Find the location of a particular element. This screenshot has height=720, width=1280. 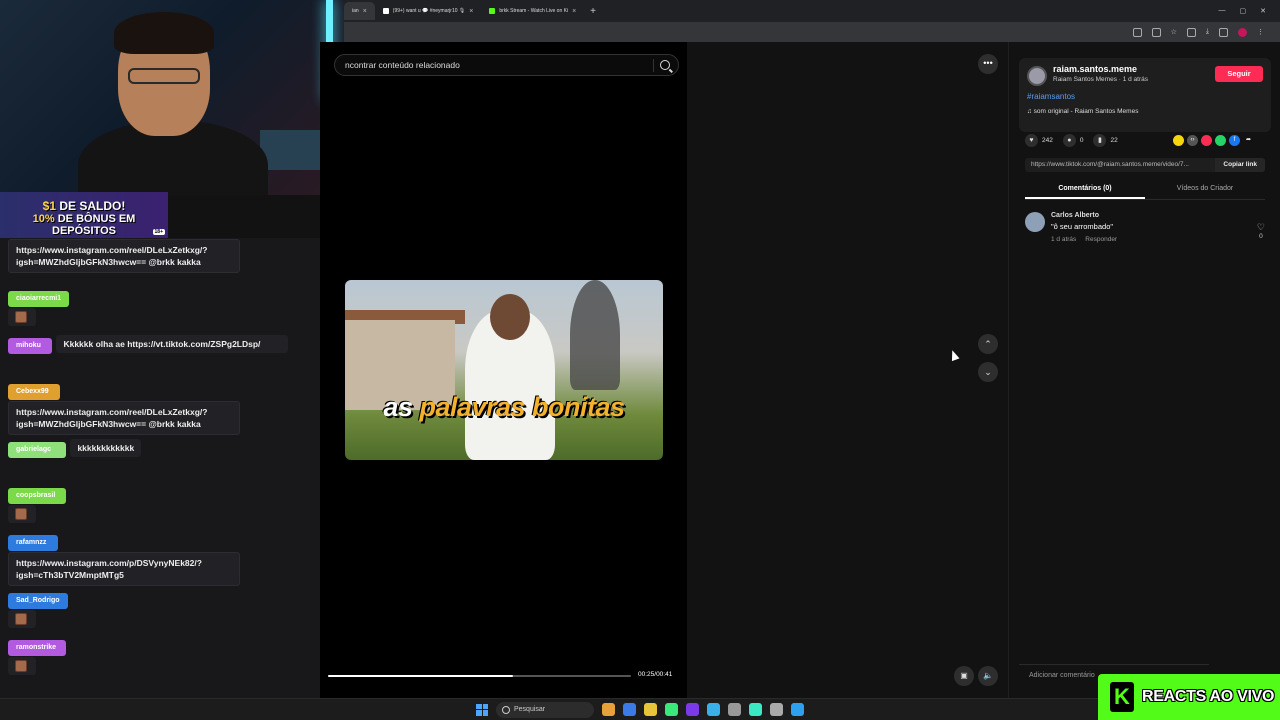

author-avatar is located at coordinates (1037, 76).